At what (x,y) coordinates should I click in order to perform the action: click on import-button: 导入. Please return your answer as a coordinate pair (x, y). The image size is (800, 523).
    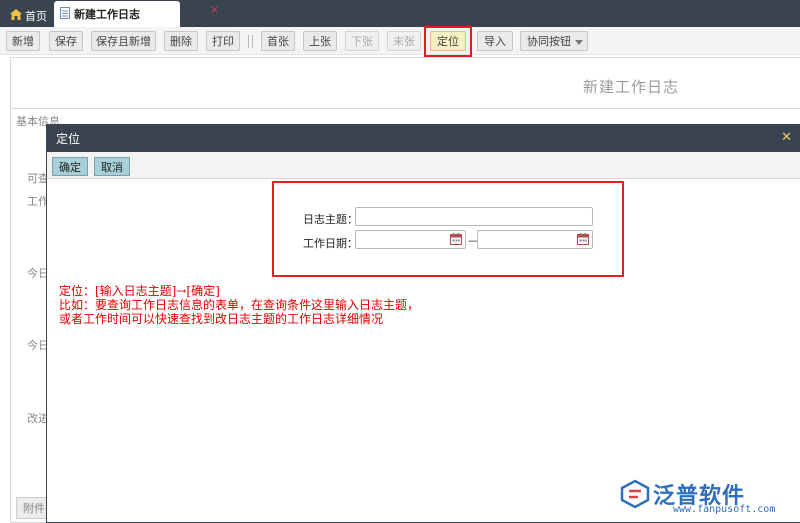
    Looking at the image, I should click on (495, 41).